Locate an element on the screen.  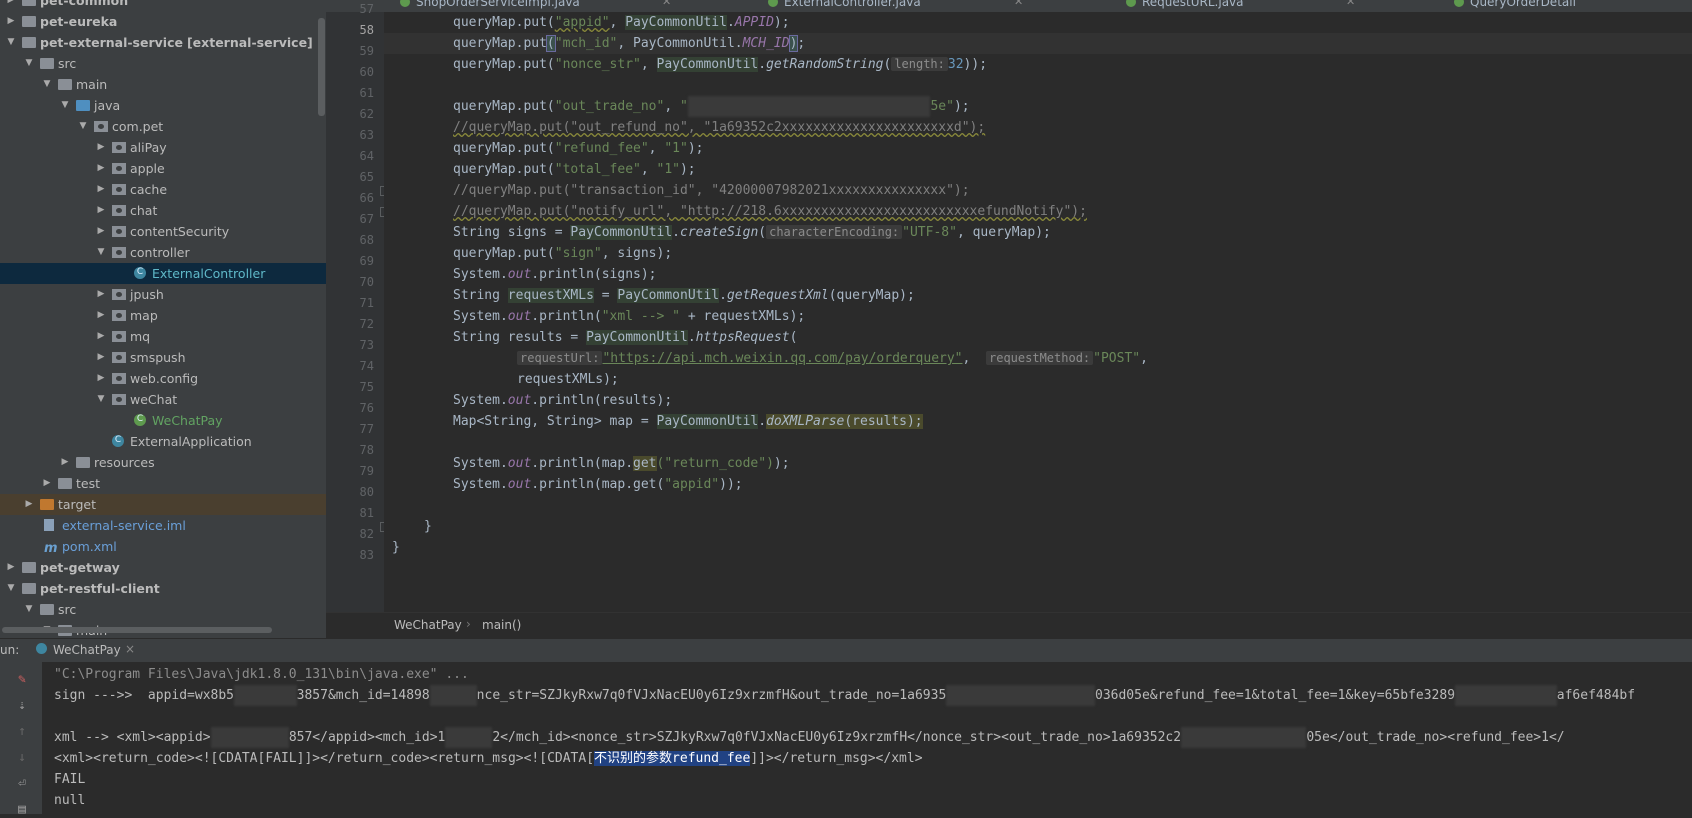
tab-external-controller: ExternalController.java ✕ is located at coordinates (895, 5).